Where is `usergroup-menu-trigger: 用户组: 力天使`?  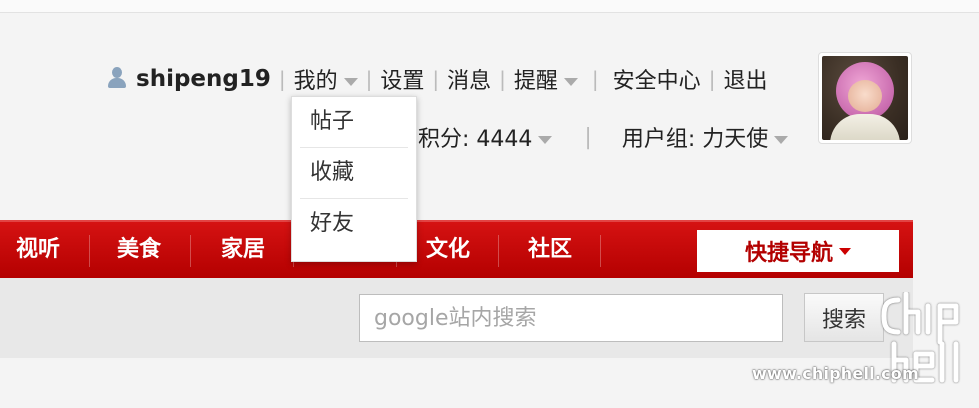 usergroup-menu-trigger: 用户组: 力天使 is located at coordinates (705, 137).